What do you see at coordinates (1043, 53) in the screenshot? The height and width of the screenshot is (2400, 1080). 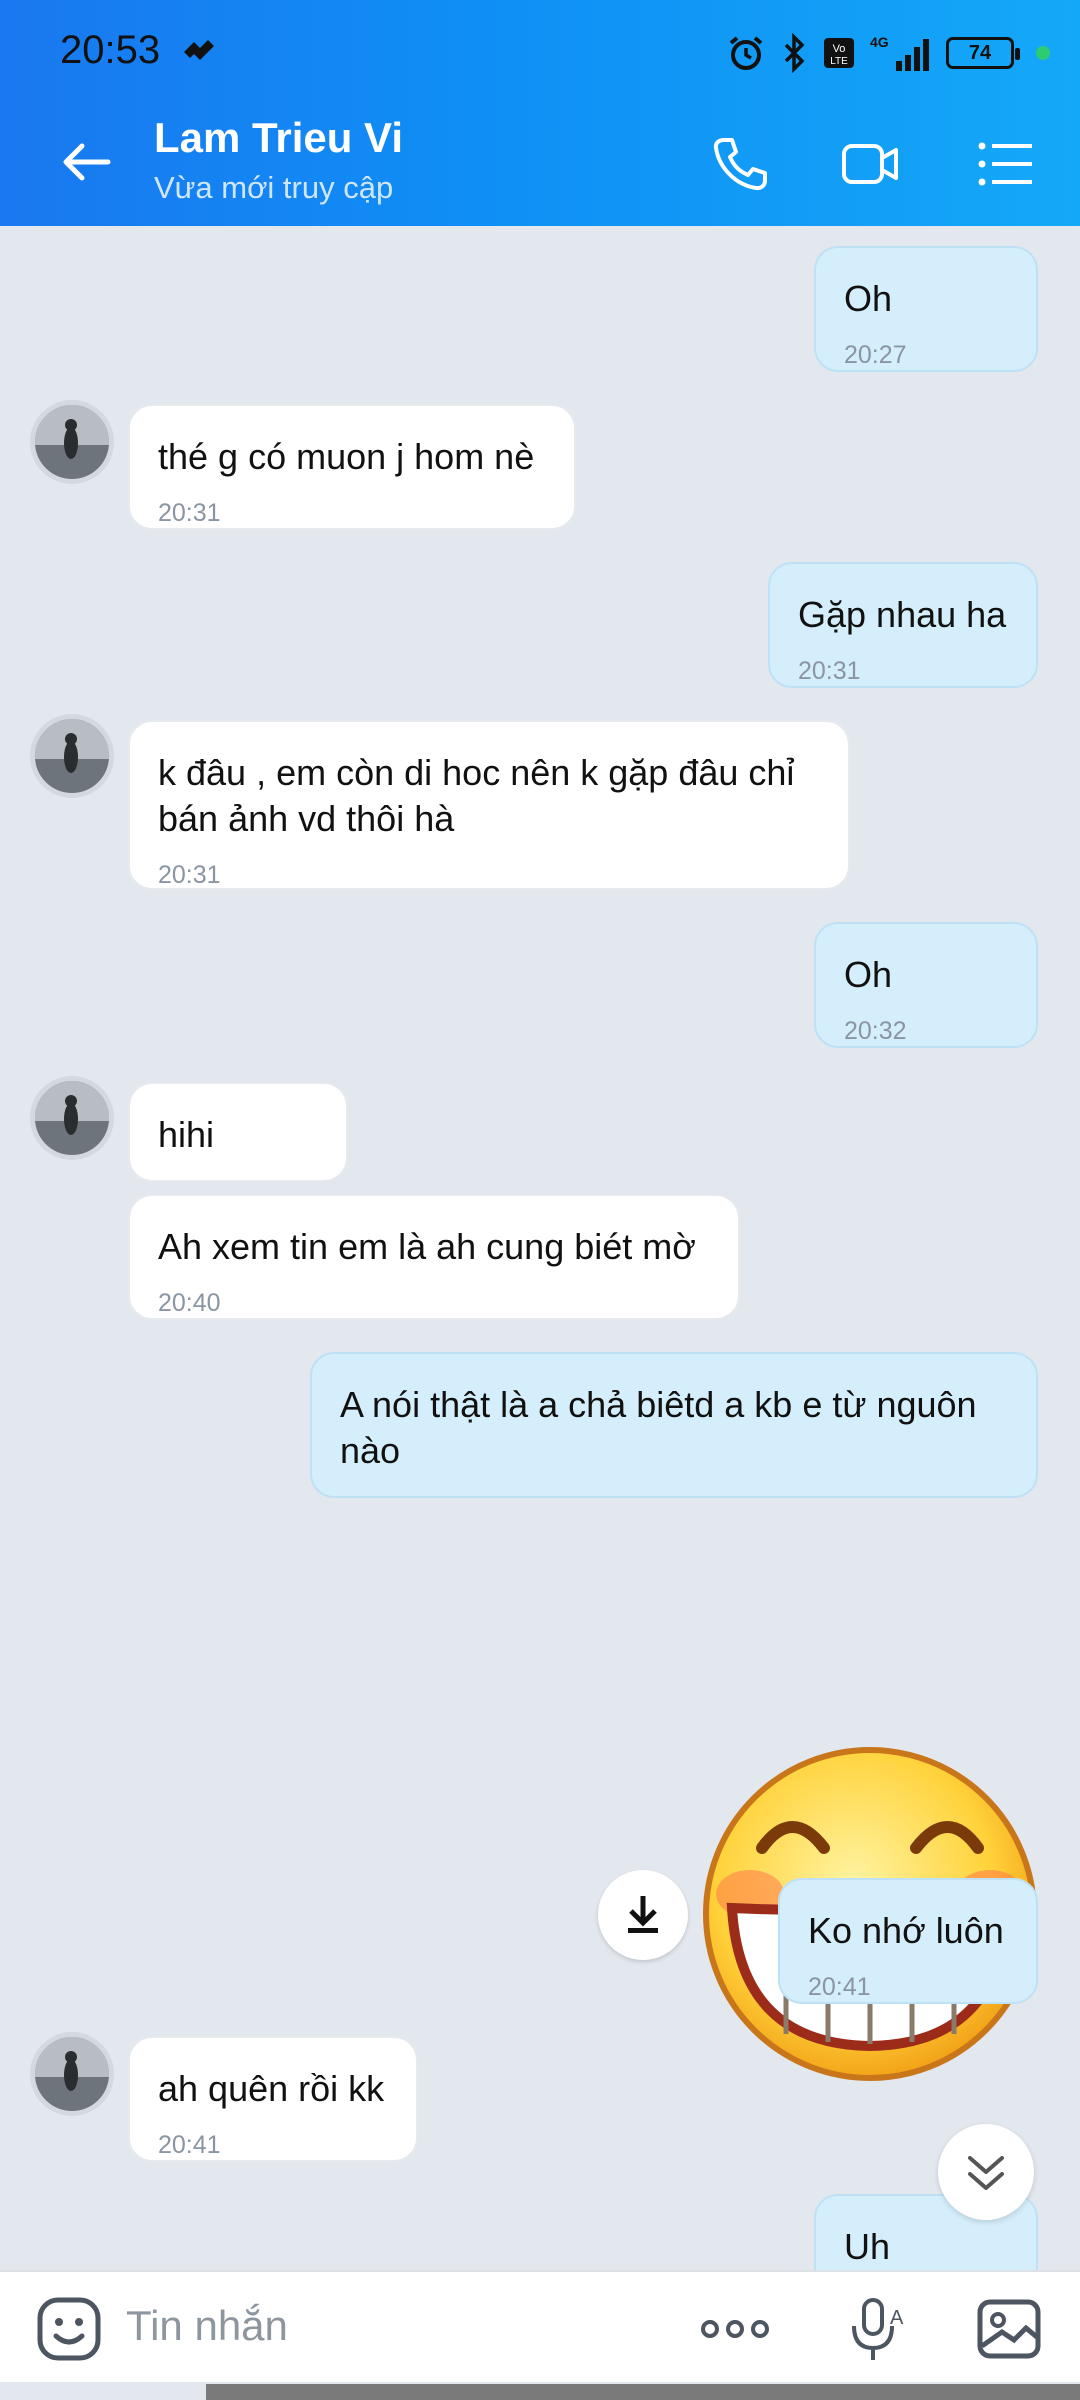 I see `status-dot` at bounding box center [1043, 53].